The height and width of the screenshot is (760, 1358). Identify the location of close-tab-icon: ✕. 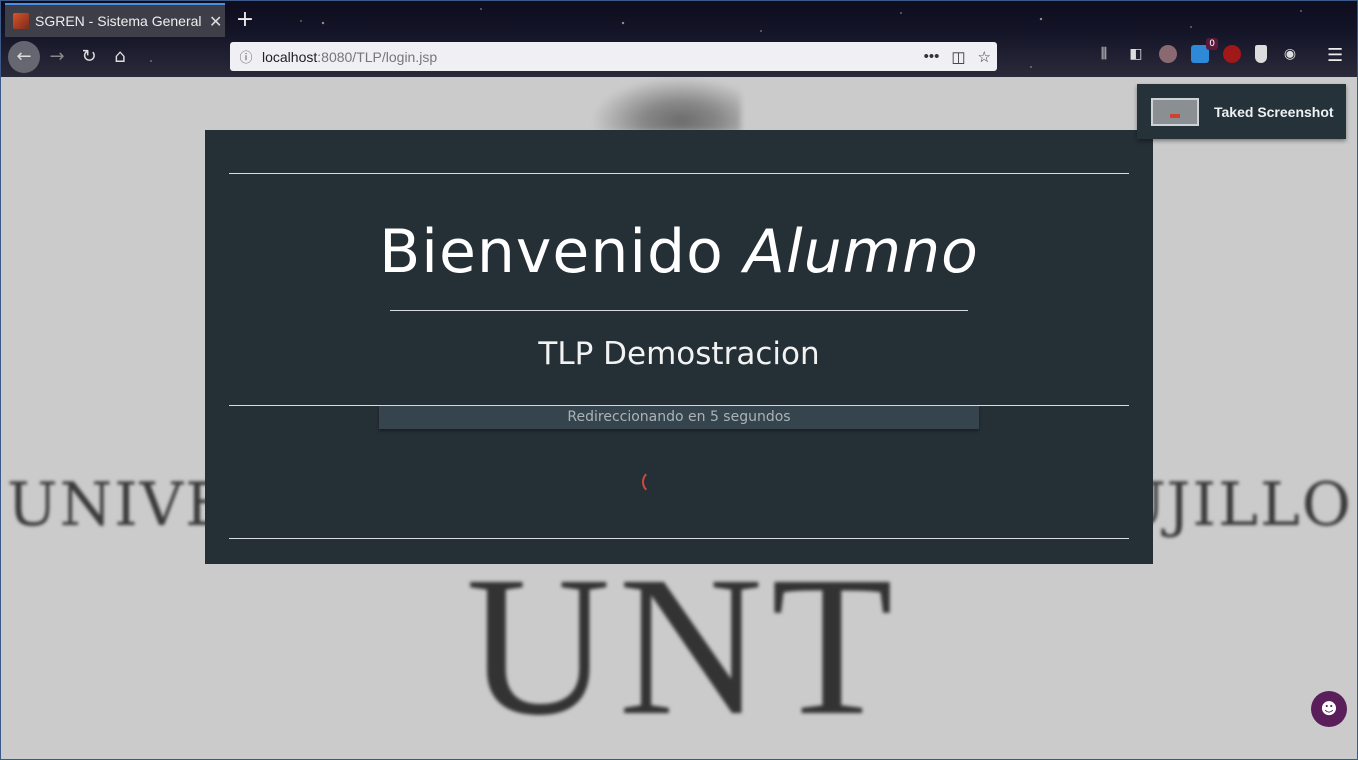
(215, 21).